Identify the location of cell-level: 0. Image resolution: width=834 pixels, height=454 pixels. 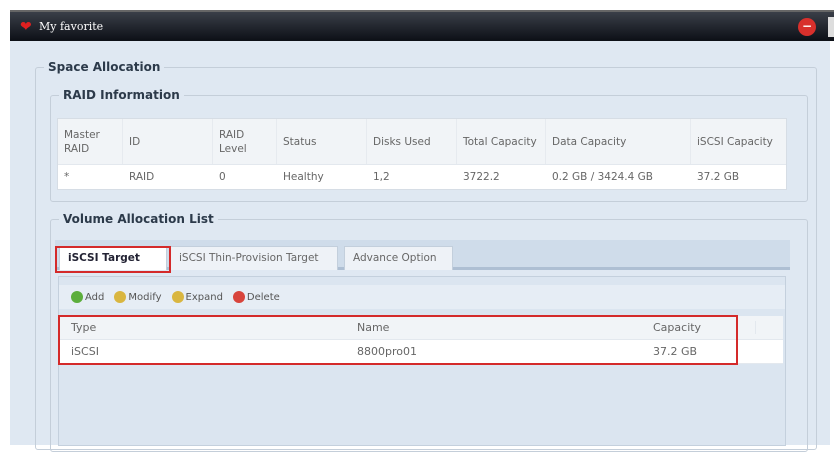
(222, 177).